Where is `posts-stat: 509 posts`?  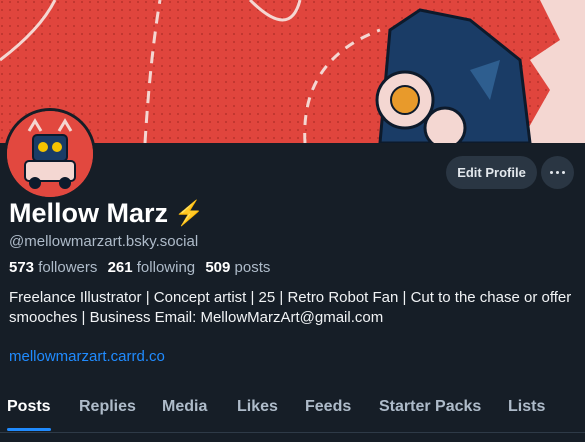 posts-stat: 509 posts is located at coordinates (237, 267).